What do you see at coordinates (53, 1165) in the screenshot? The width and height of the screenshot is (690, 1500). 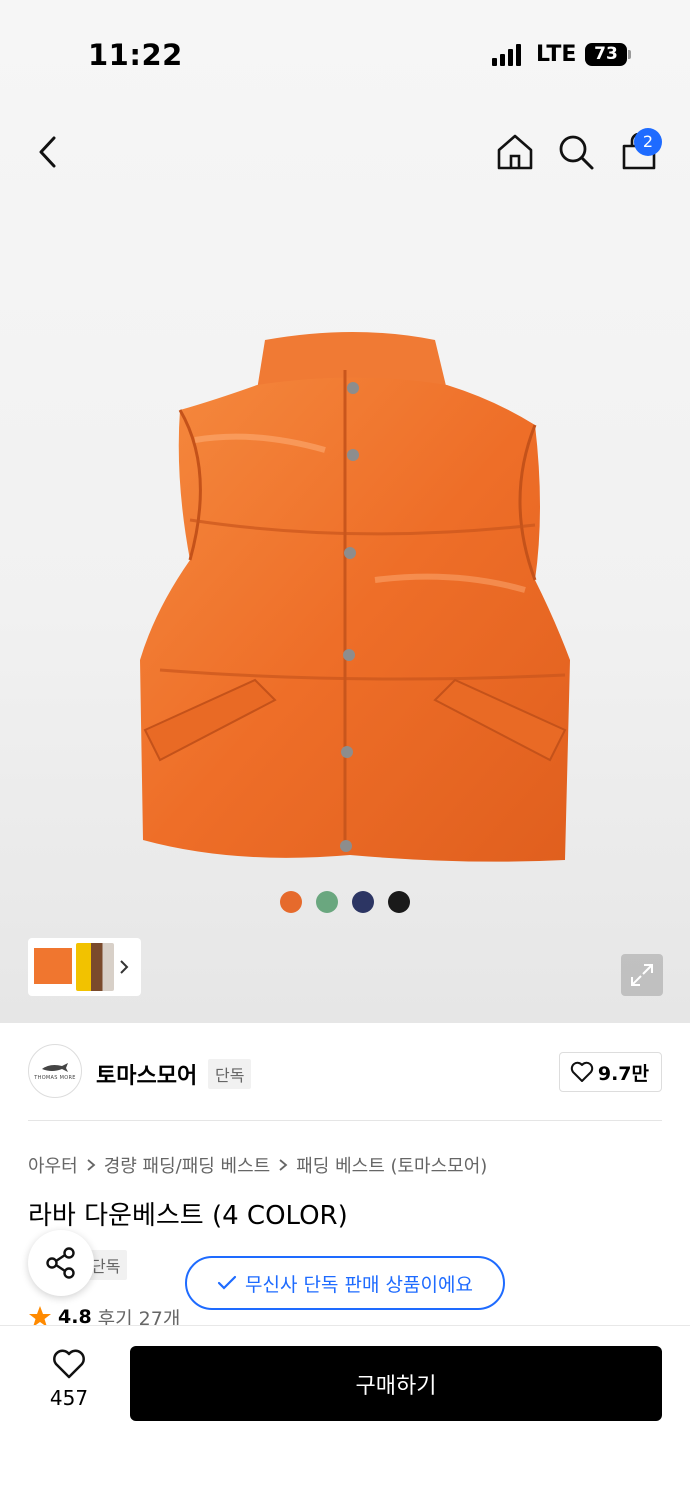 I see `breadcrumb-item-outer: 아우터` at bounding box center [53, 1165].